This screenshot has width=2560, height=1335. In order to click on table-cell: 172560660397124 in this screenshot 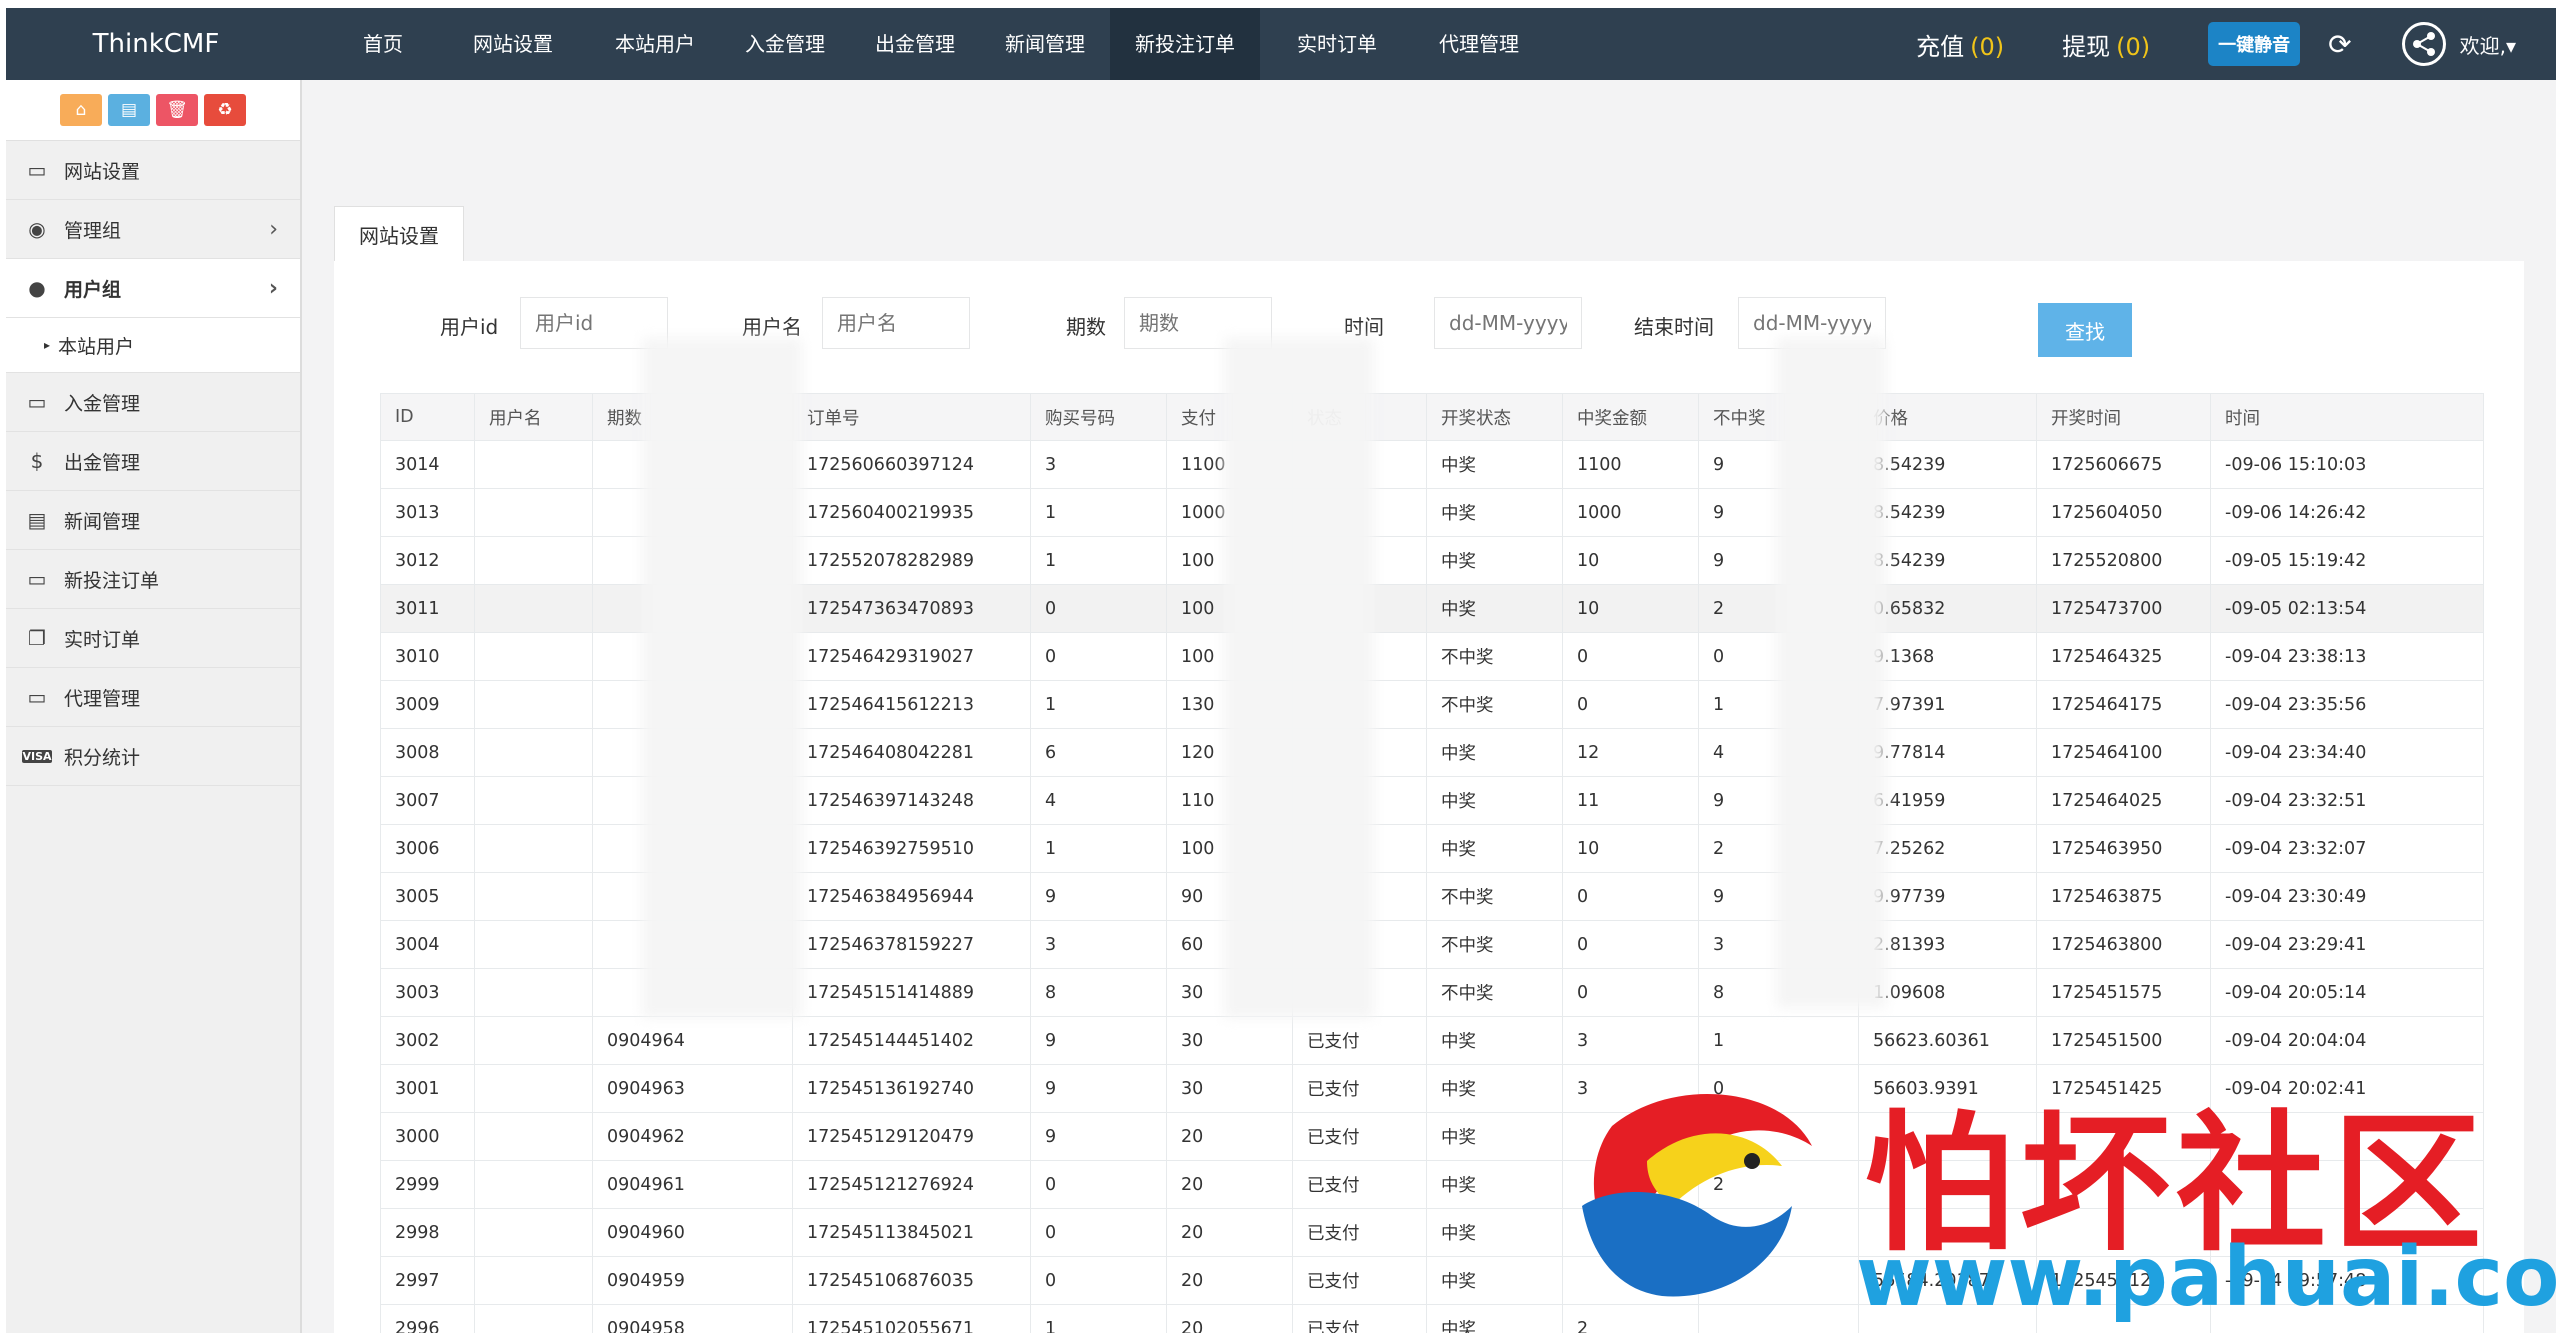, I will do `click(911, 464)`.